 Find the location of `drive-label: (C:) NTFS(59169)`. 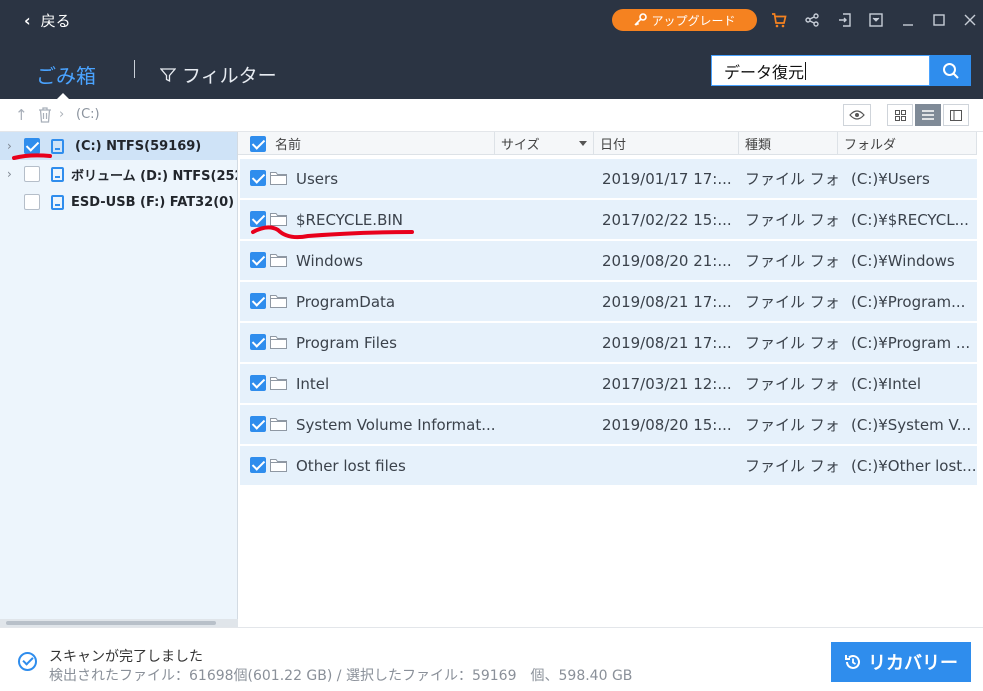

drive-label: (C:) NTFS(59169) is located at coordinates (138, 146).